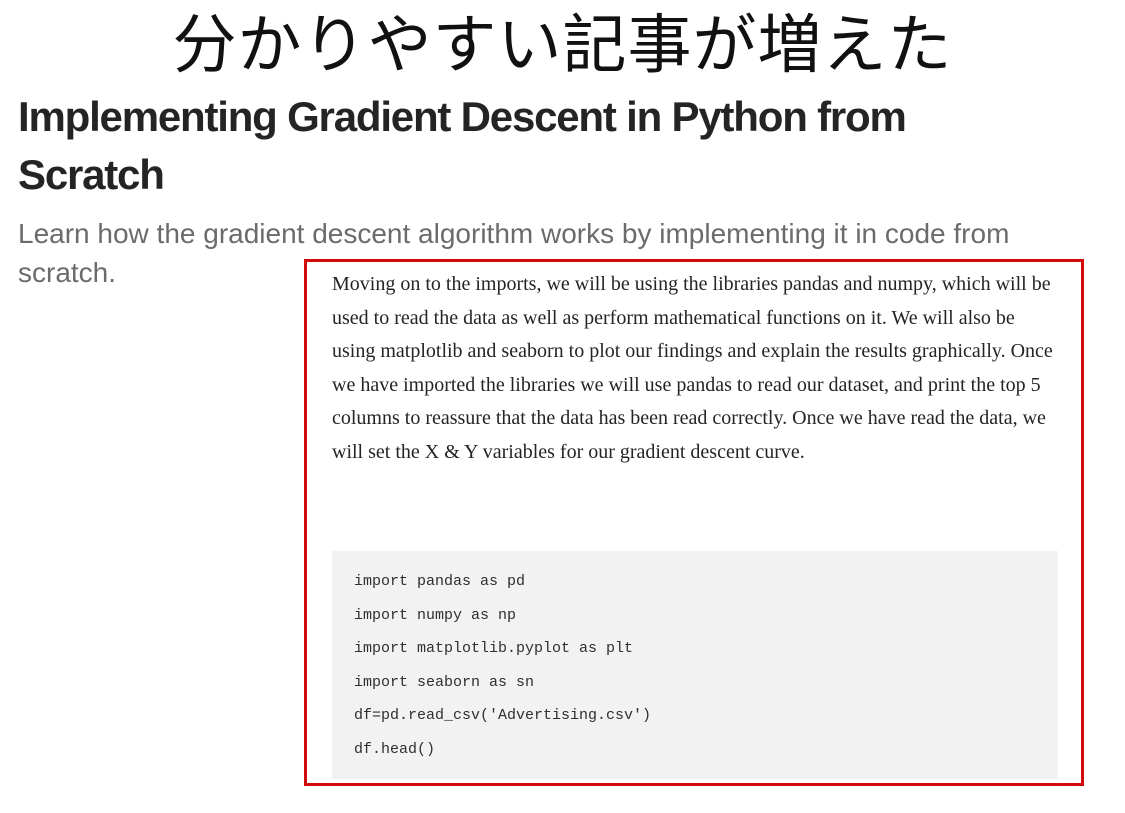 Image resolution: width=1125 pixels, height=813 pixels. Describe the element at coordinates (503, 715) in the screenshot. I see `code-line: df=pd.read_csv('Advertising.csv')` at that location.